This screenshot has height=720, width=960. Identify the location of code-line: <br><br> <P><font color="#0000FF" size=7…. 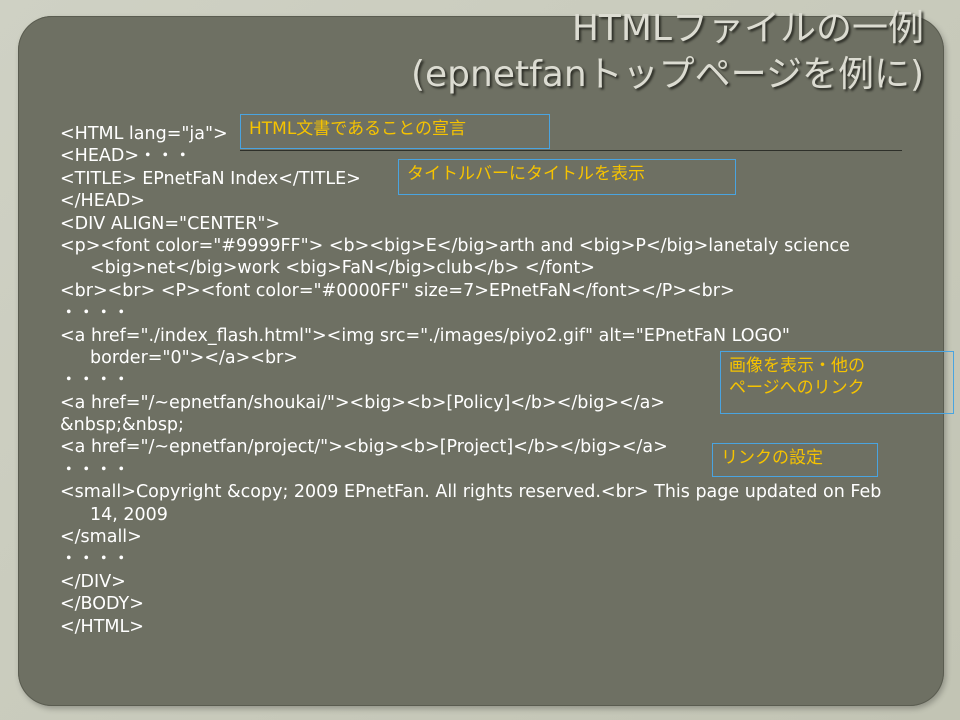
(397, 290).